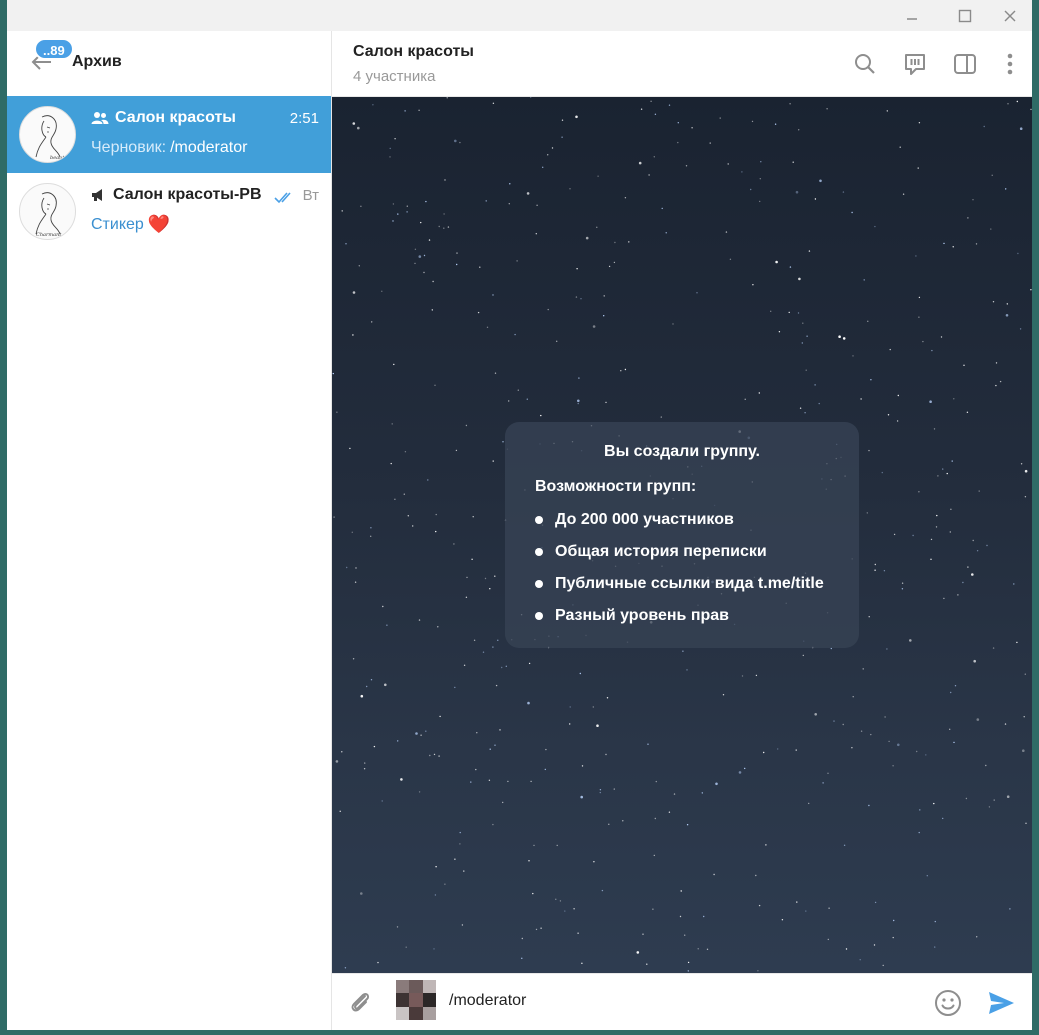 The height and width of the screenshot is (1035, 1039). I want to click on maximize-icon, so click(965, 15).